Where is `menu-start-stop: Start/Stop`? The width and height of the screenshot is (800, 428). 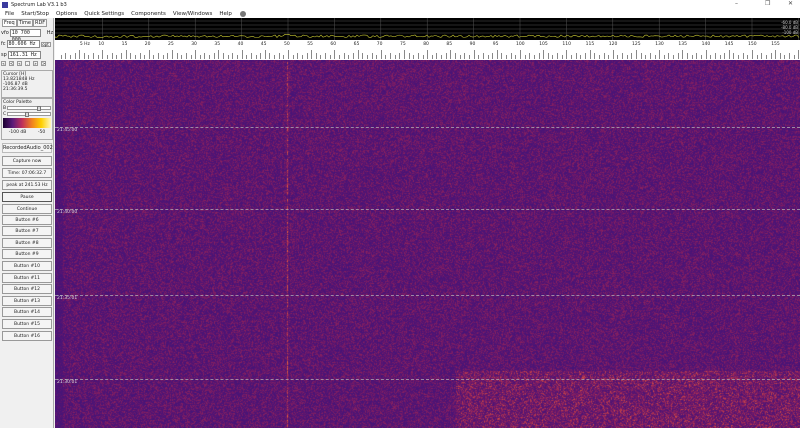 menu-start-stop: Start/Stop is located at coordinates (35, 14).